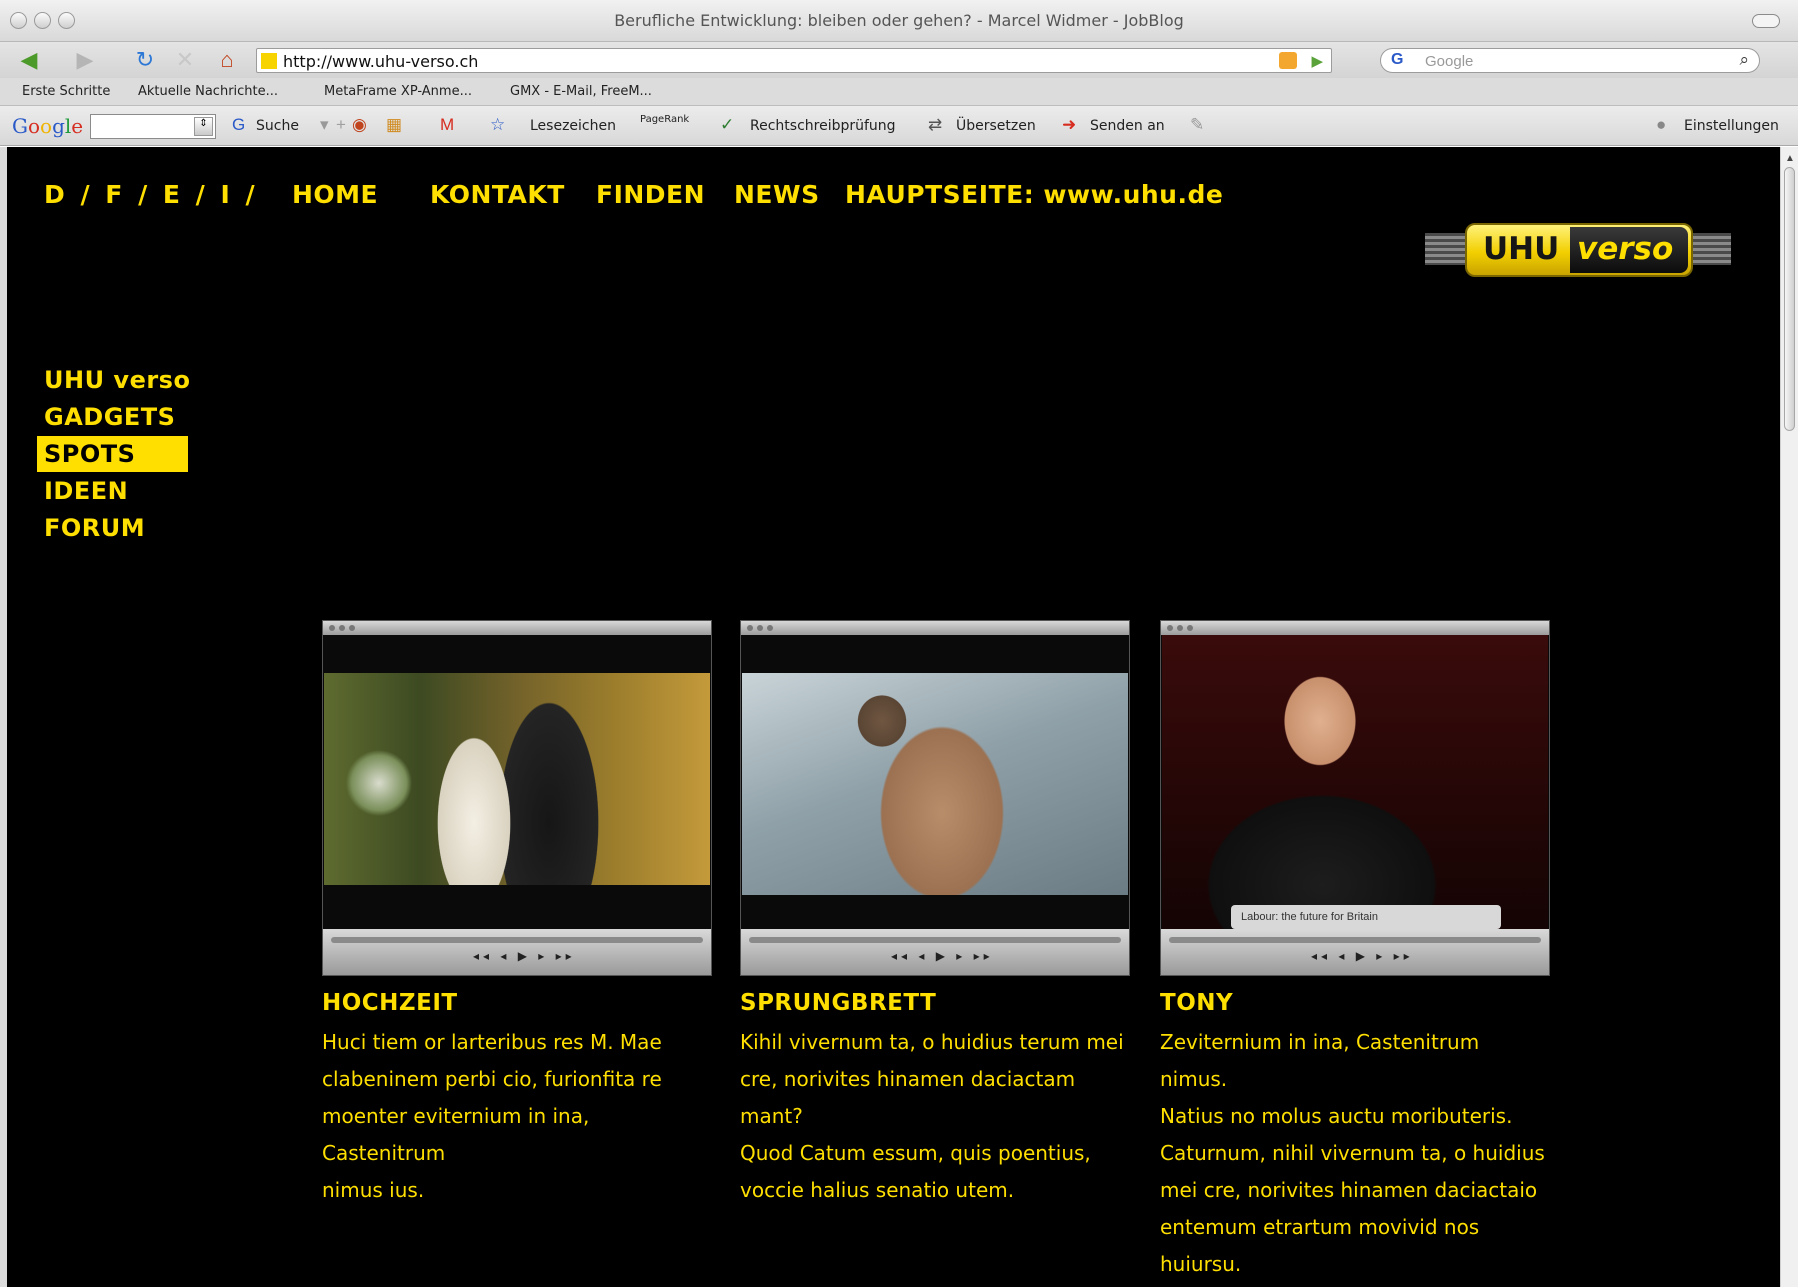  What do you see at coordinates (1397, 60) in the screenshot?
I see `search-engine-icon: G` at bounding box center [1397, 60].